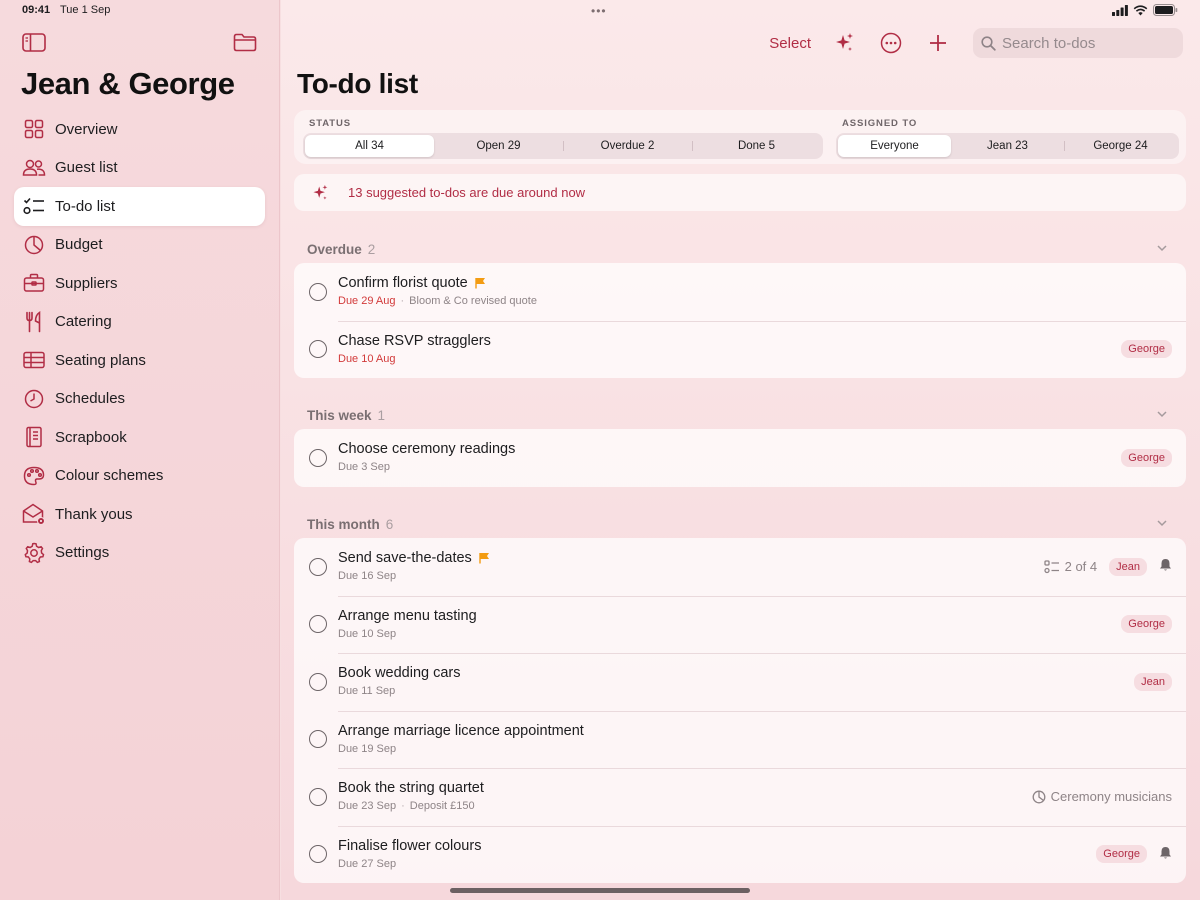  Describe the element at coordinates (139, 168) in the screenshot. I see `sidebar-item-guest-list: Guest list` at that location.